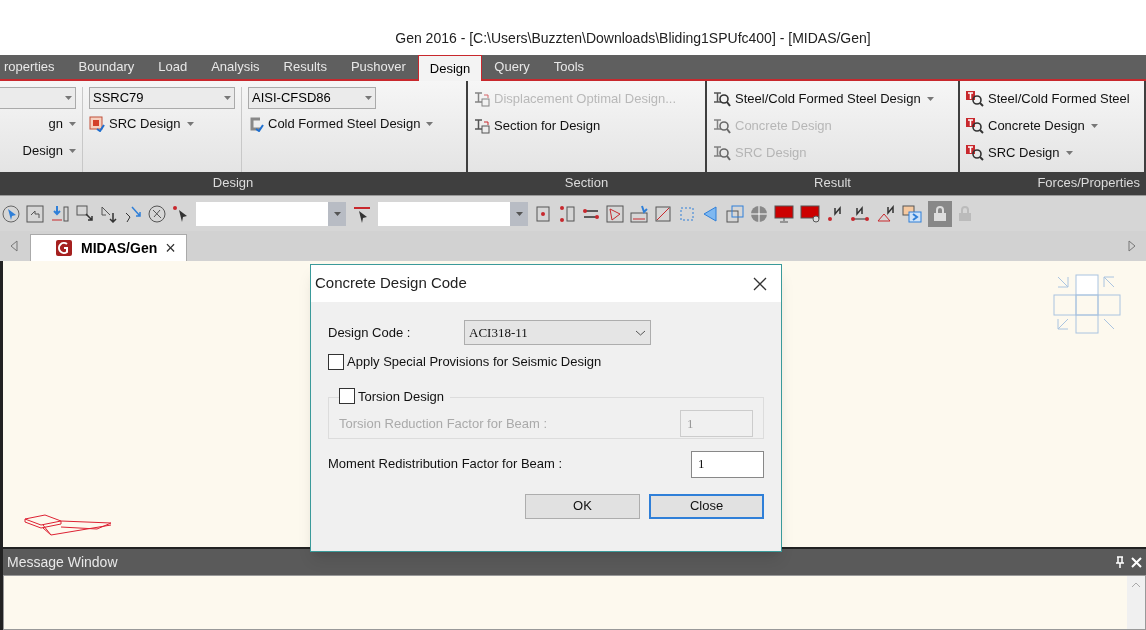 The image size is (1146, 630). Describe the element at coordinates (109, 213) in the screenshot. I see `window-select-icon` at that location.